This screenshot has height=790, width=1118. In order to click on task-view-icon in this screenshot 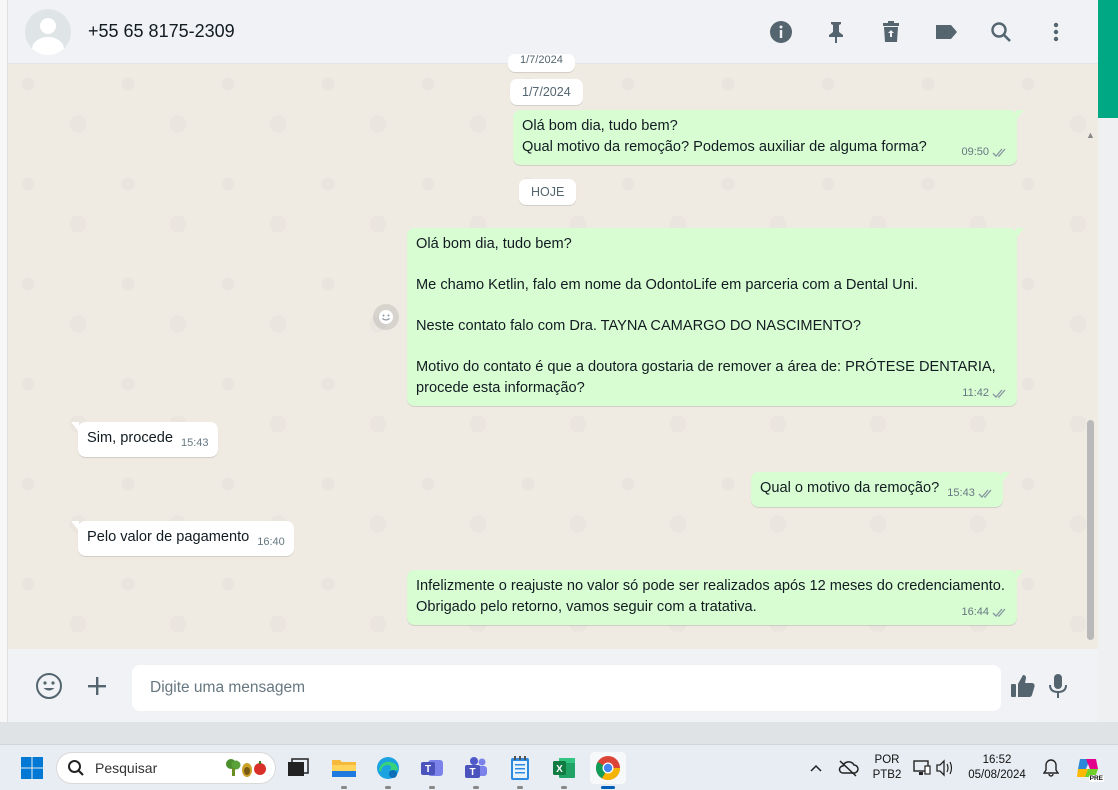, I will do `click(298, 768)`.